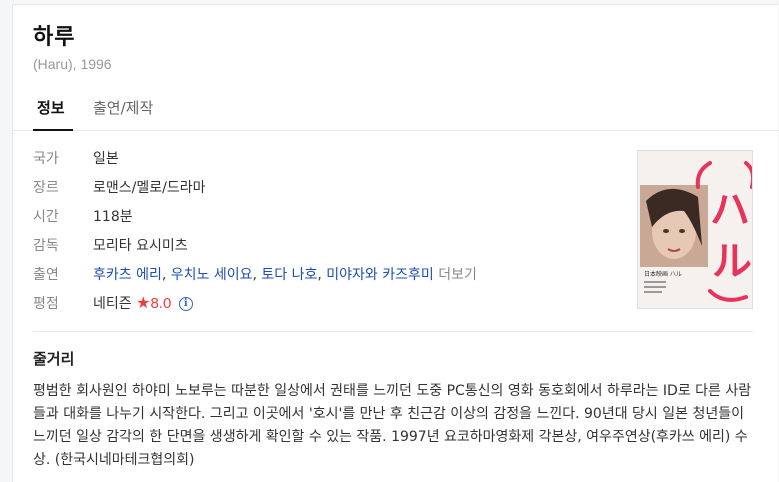 Image resolution: width=779 pixels, height=482 pixels. I want to click on genre-label: 장르, so click(46, 188).